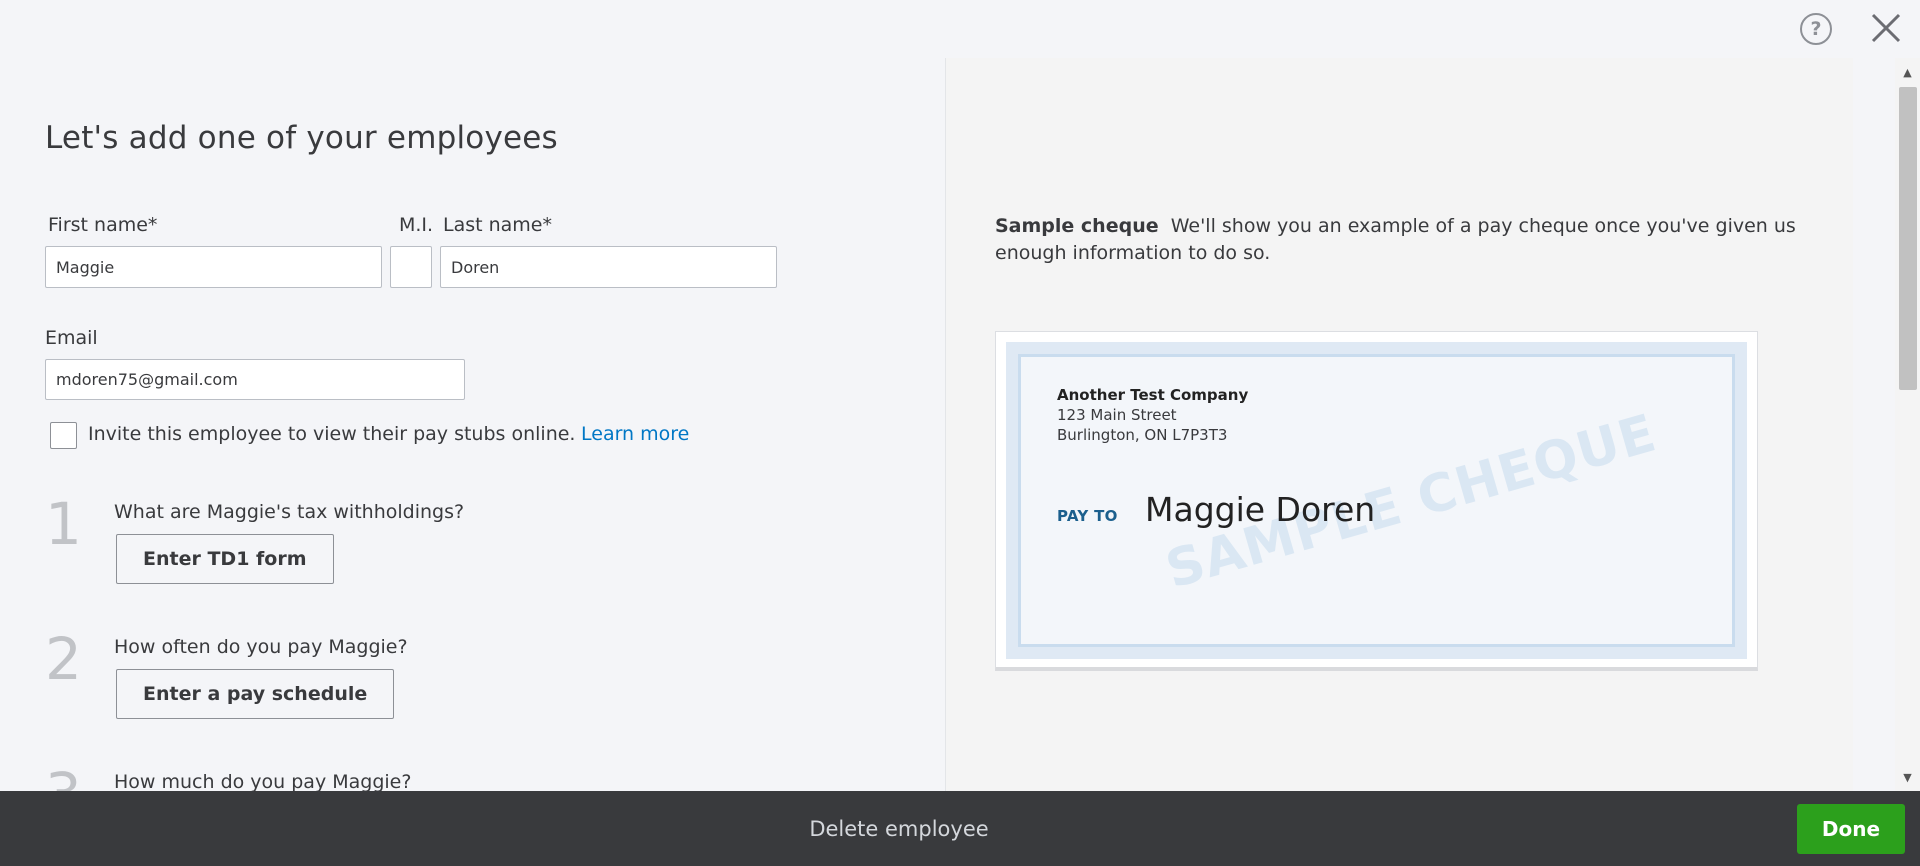 This screenshot has width=1920, height=866. I want to click on done-button: Done, so click(1851, 829).